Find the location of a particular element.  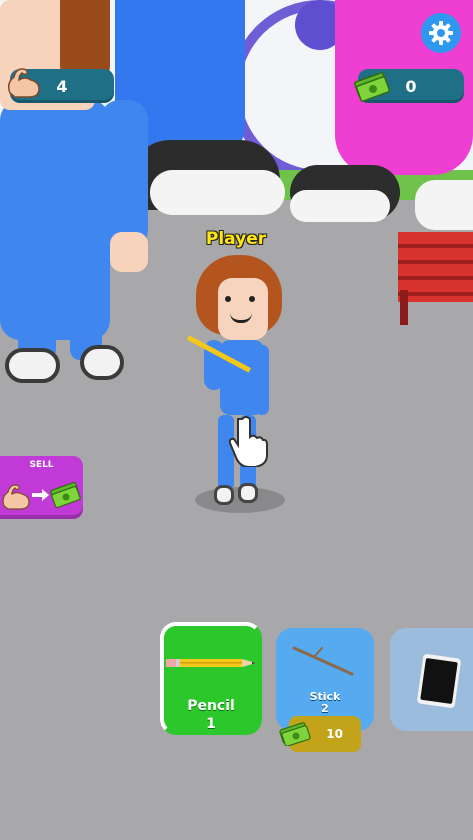

npc-hand is located at coordinates (129, 252).